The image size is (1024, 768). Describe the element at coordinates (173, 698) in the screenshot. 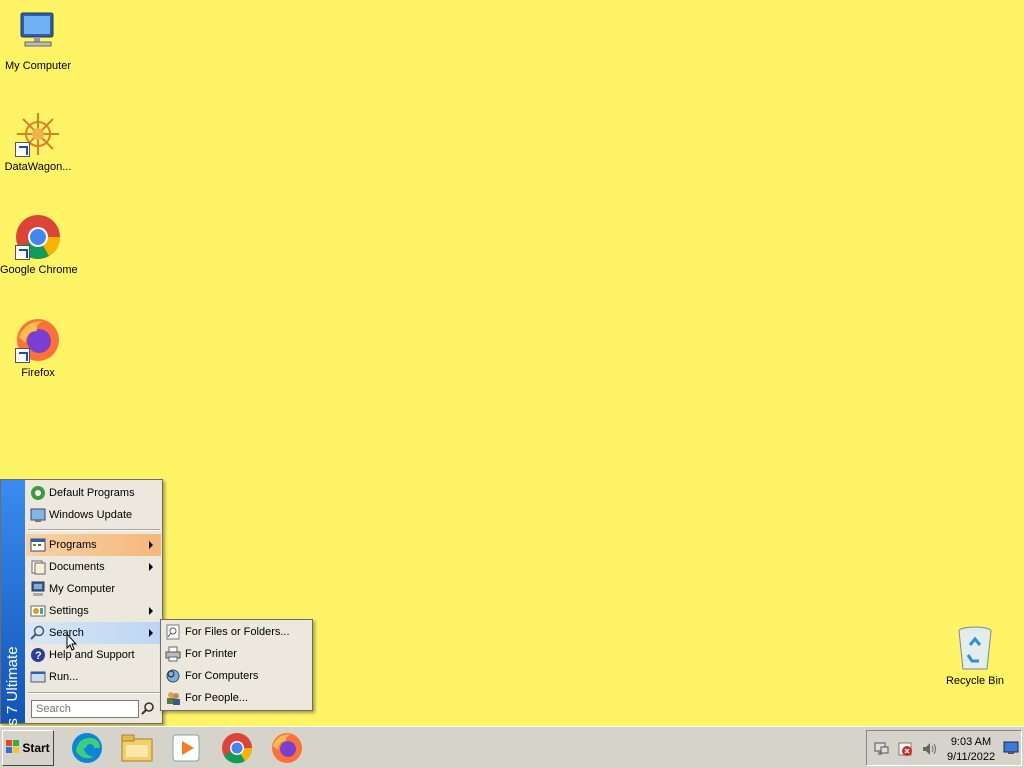

I see `people-icon` at that location.